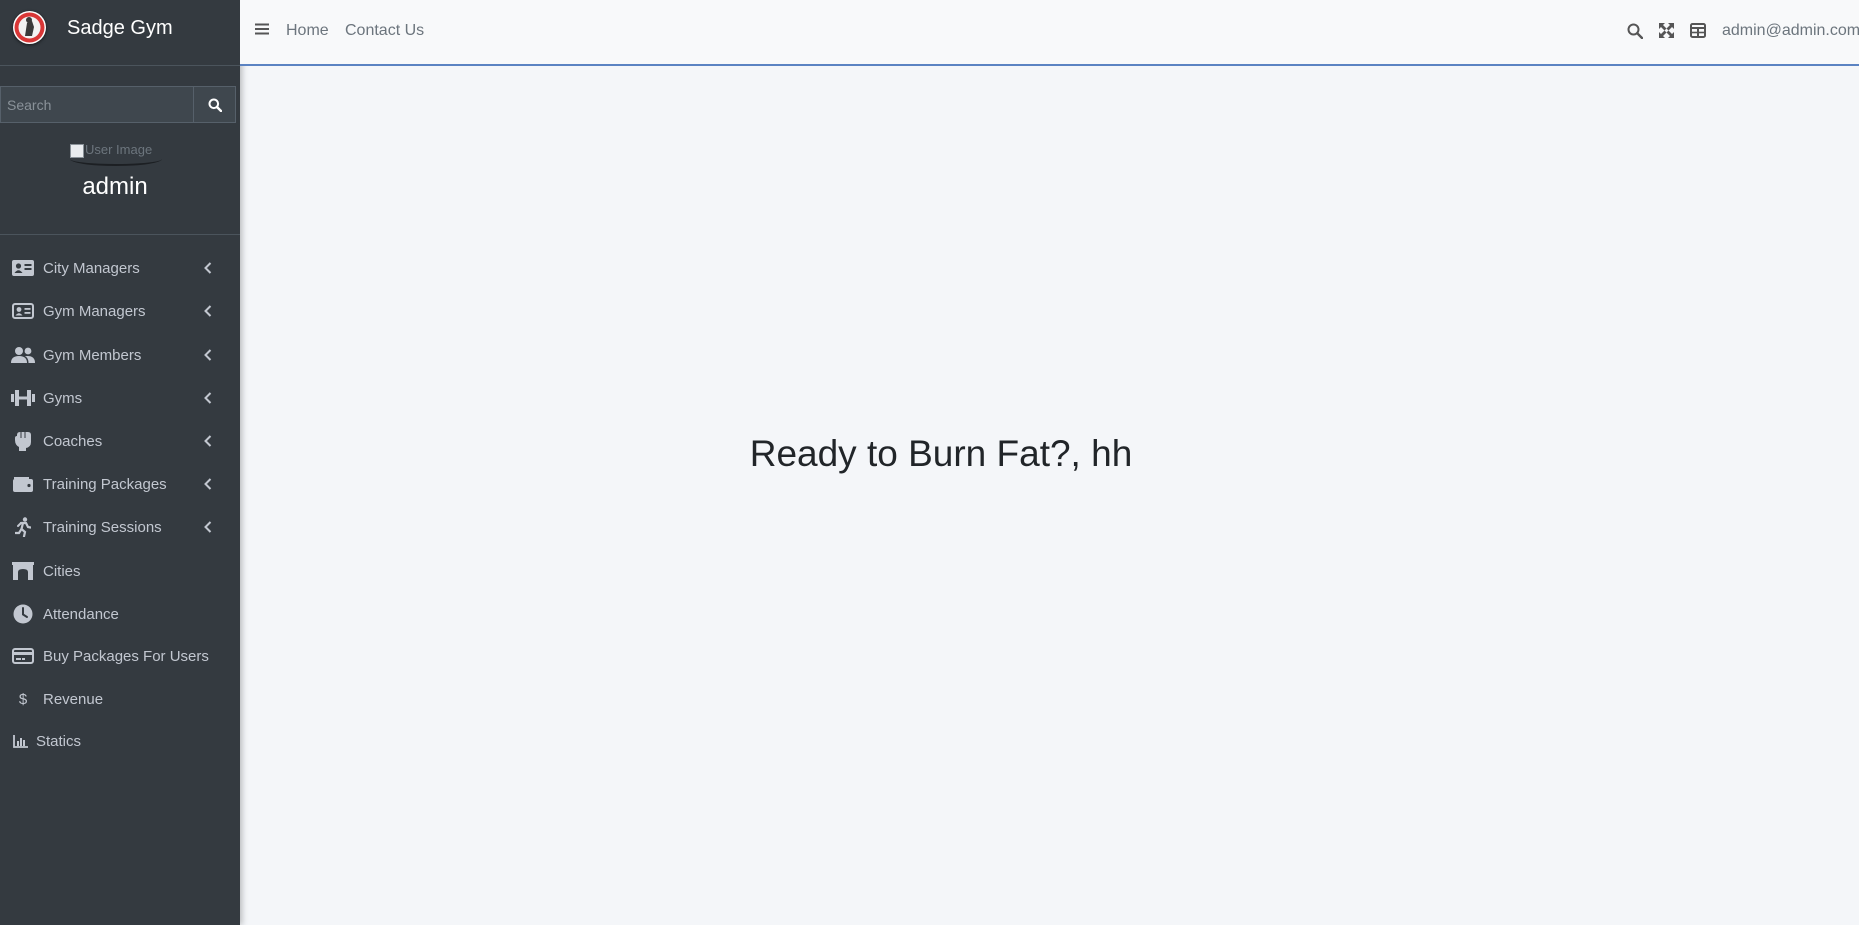  Describe the element at coordinates (105, 484) in the screenshot. I see `sidebar-item-label: Training Packages` at that location.